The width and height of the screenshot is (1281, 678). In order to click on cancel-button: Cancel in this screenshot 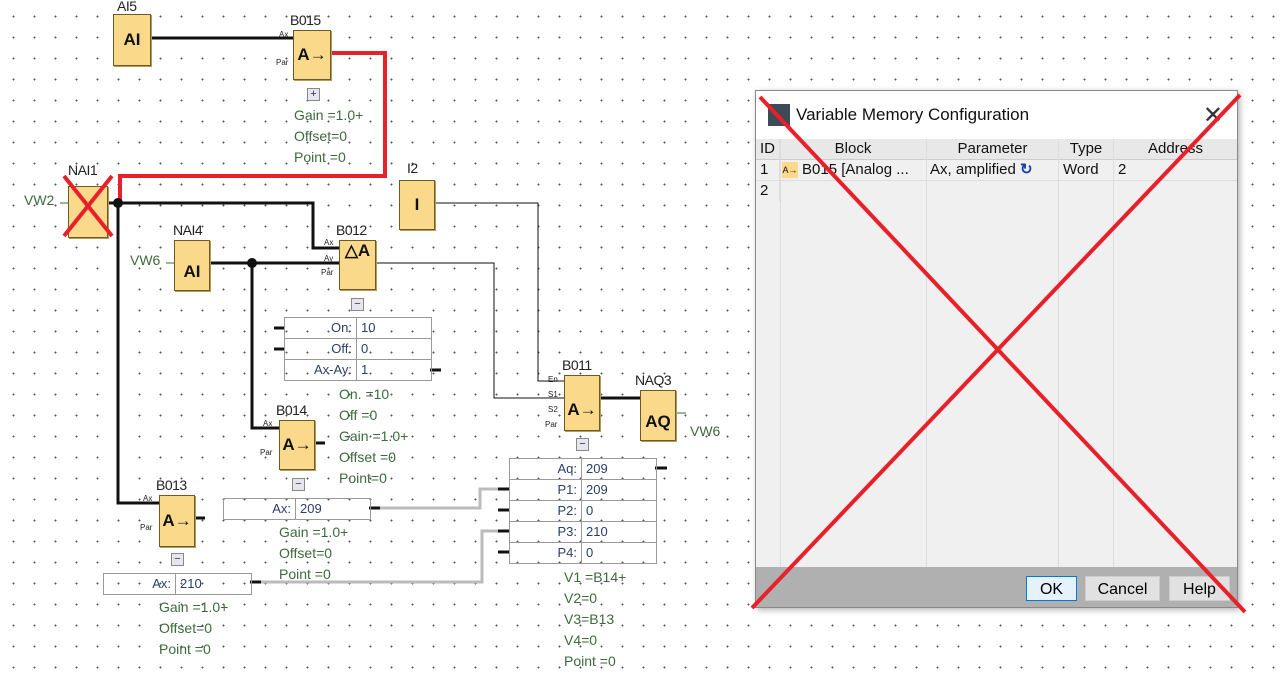, I will do `click(1122, 588)`.